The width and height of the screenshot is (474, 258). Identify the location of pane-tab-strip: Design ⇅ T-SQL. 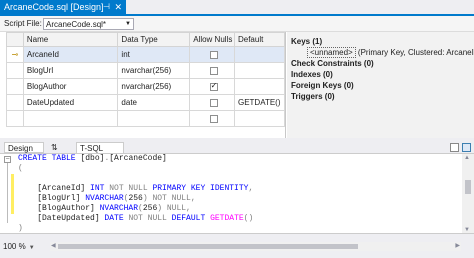
(237, 147).